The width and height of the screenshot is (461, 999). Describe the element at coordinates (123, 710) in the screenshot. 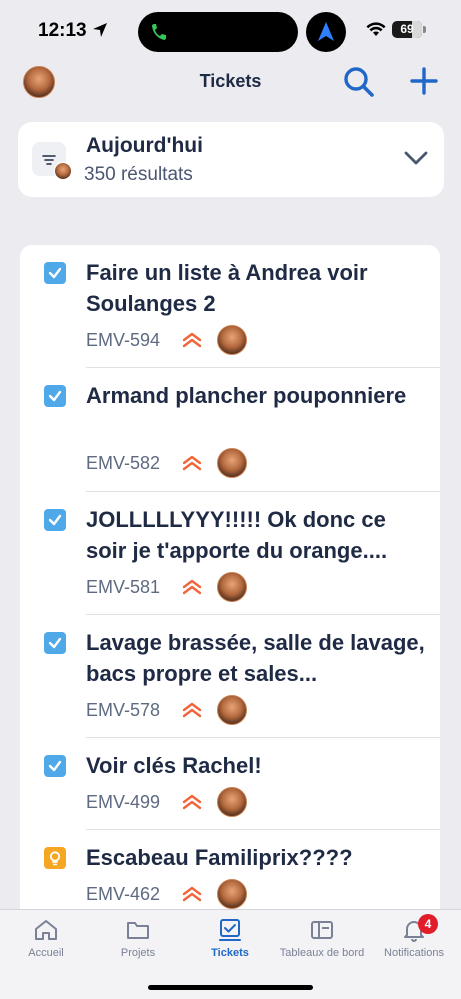

I see `ticket-key: EMV-578` at that location.